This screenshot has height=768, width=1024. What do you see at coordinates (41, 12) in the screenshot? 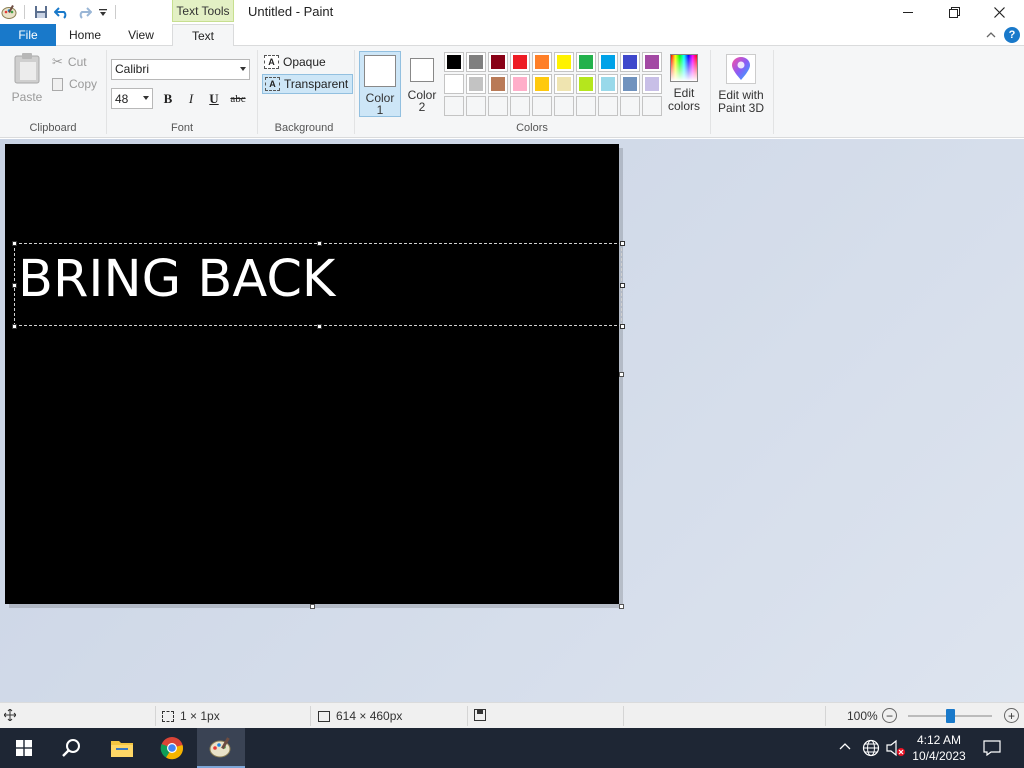
I see `save-icon` at bounding box center [41, 12].